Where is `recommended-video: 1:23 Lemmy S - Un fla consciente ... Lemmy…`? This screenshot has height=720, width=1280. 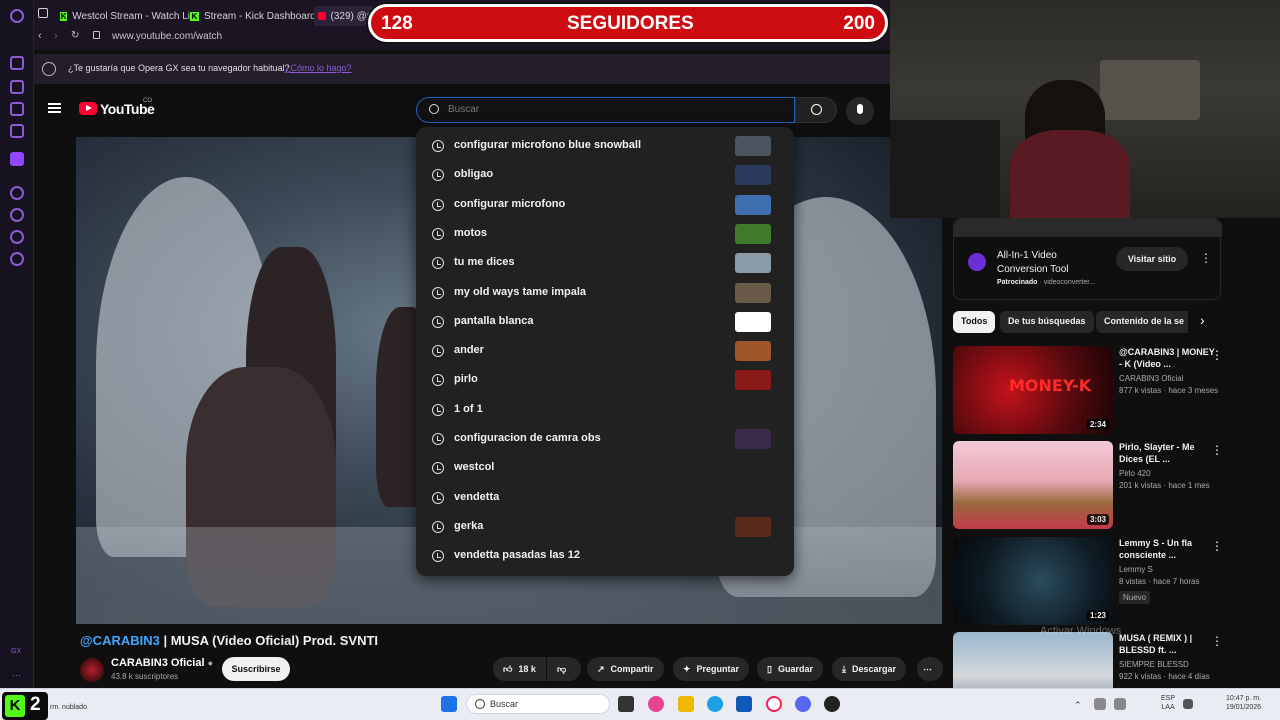
recommended-video: 1:23 Lemmy S - Un fla consciente ... Lemmy… is located at coordinates (1111, 581).